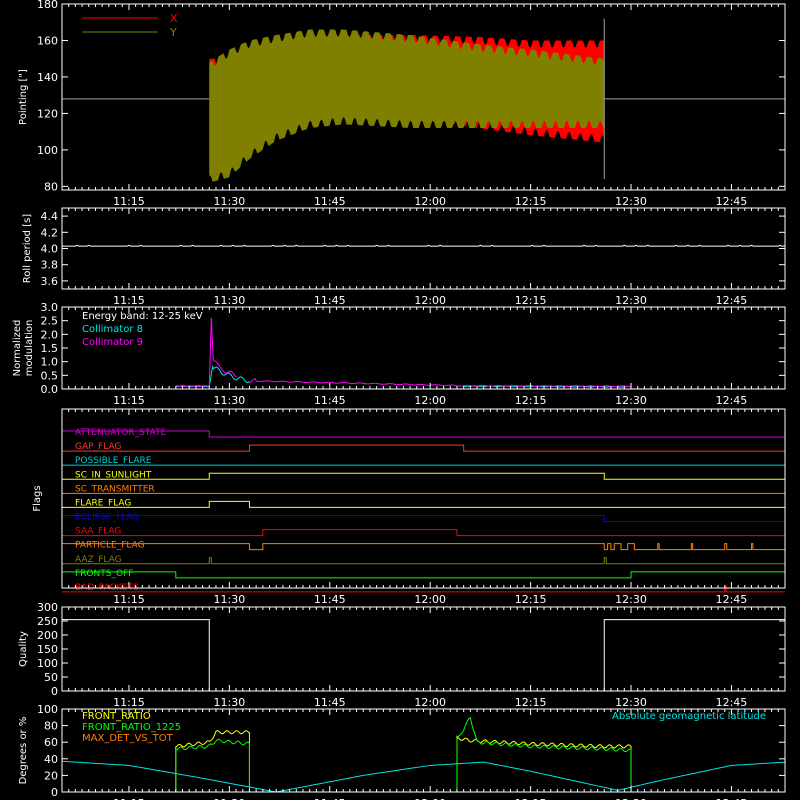 This screenshot has width=800, height=800. What do you see at coordinates (531, 400) in the screenshot?
I see `panel-2-x-tick-label: 12:15` at bounding box center [531, 400].